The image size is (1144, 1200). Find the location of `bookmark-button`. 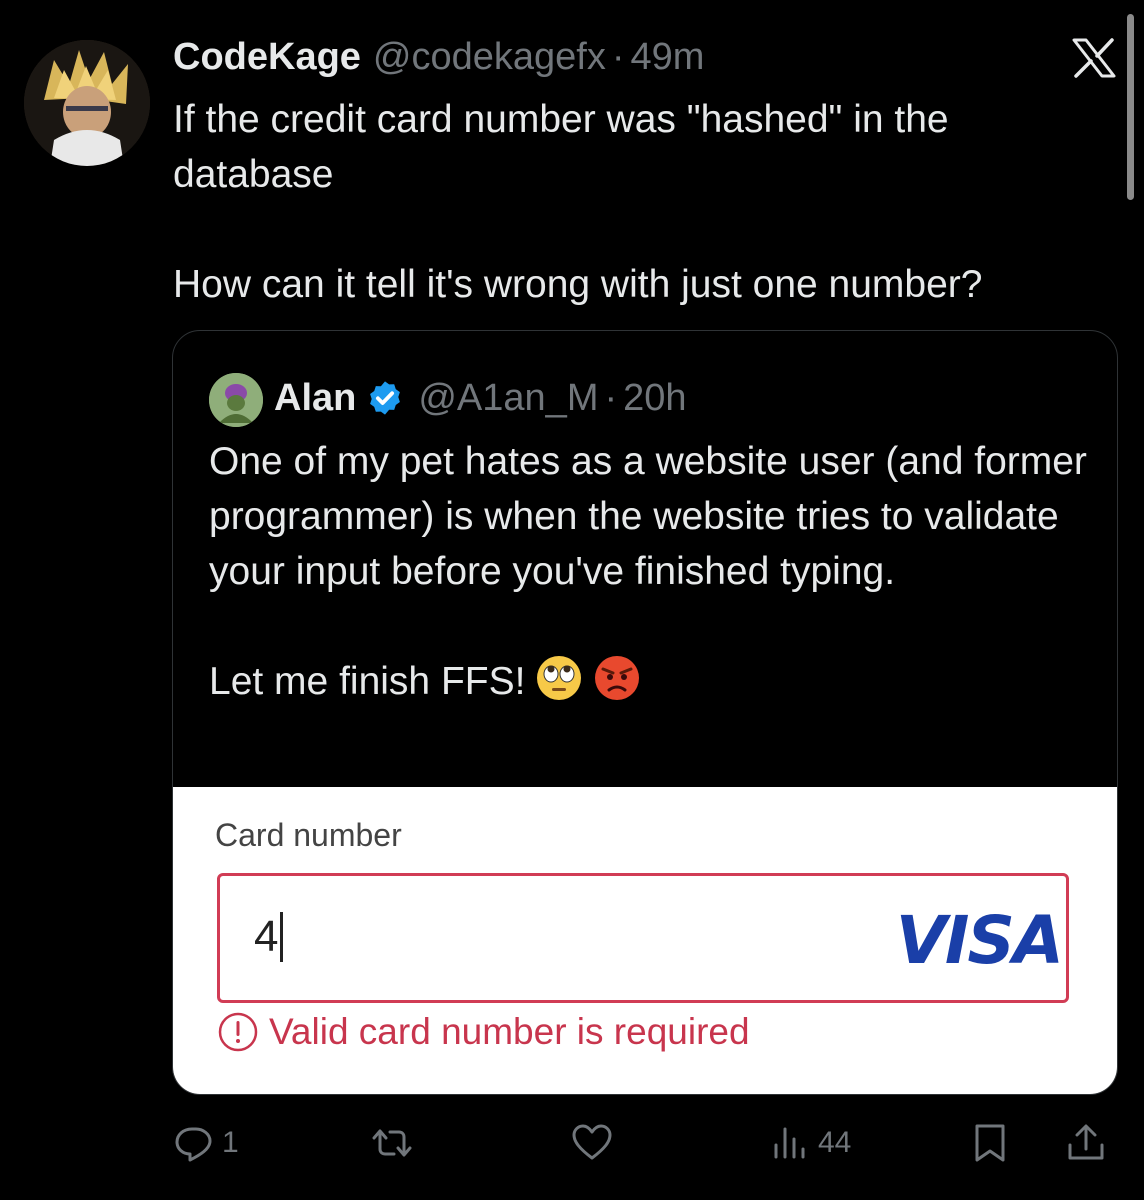

bookmark-button is located at coordinates (990, 1143).